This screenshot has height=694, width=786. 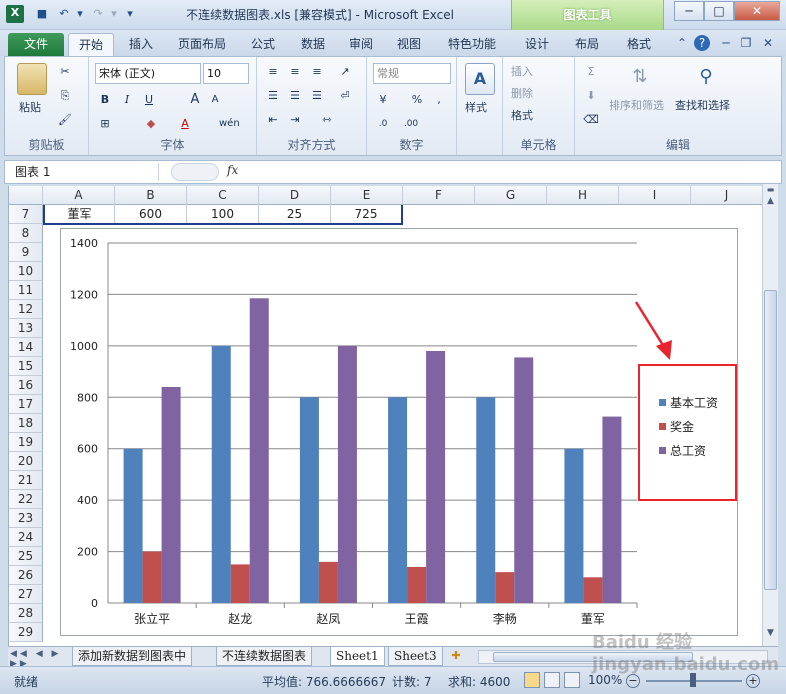 What do you see at coordinates (295, 72) in the screenshot?
I see `align-middle-icon: ≡` at bounding box center [295, 72].